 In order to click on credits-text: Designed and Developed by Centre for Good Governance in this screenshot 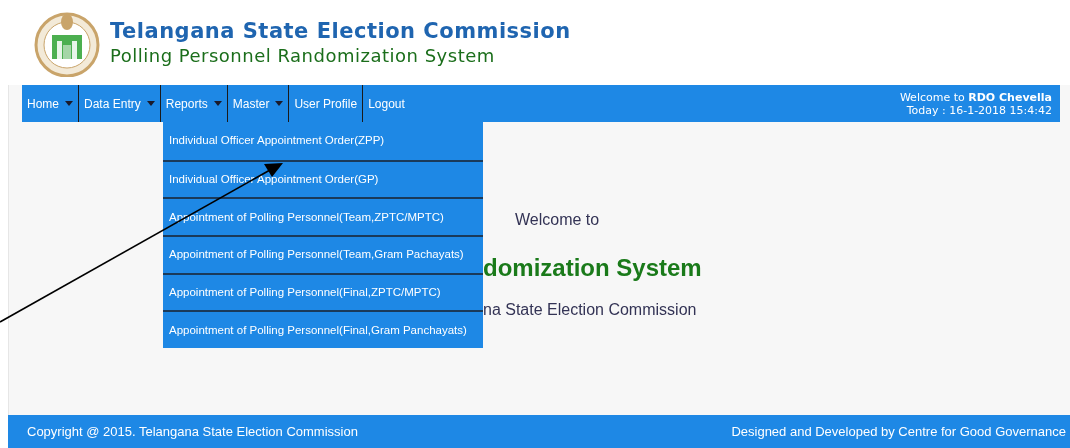, I will do `click(898, 431)`.